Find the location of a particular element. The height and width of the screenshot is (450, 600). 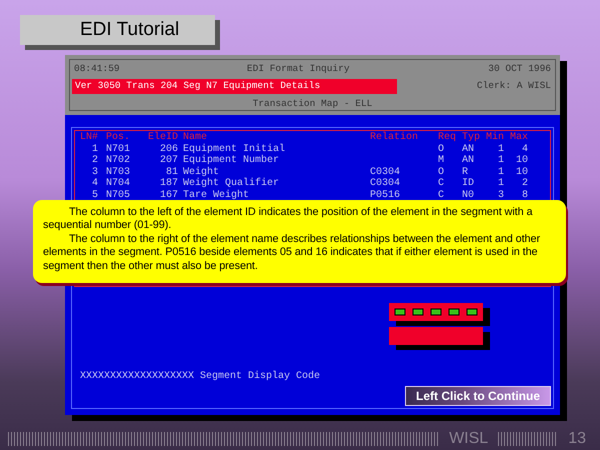

slide-title: EDI Tutorial is located at coordinates (117, 30).